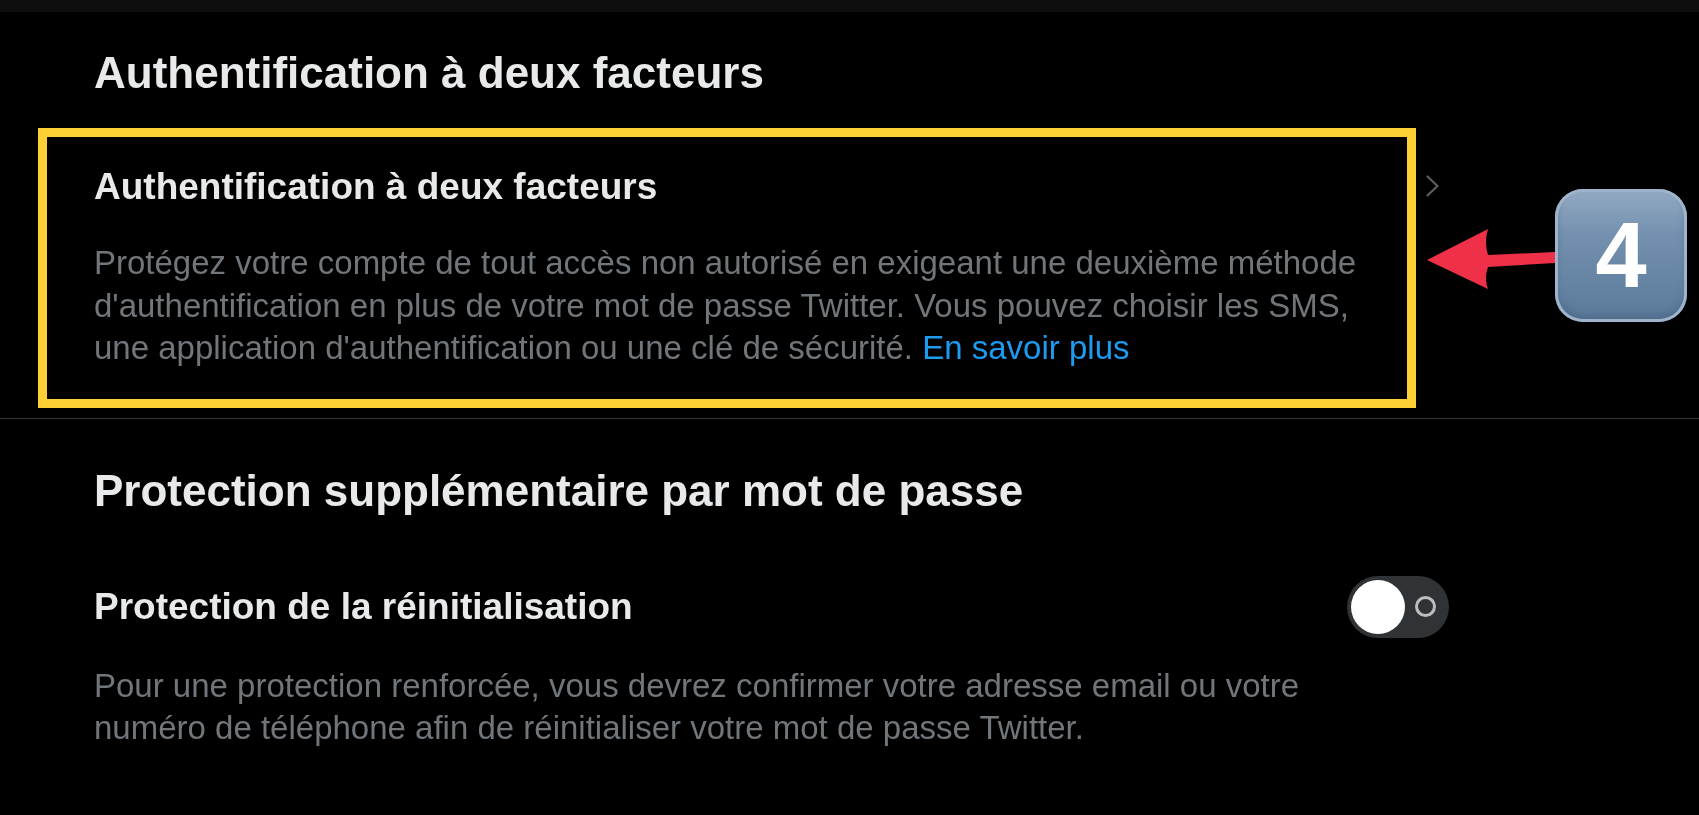 Image resolution: width=1699 pixels, height=815 pixels. Describe the element at coordinates (726, 305) in the screenshot. I see `item-description: Protégez votre compte de tout accès non autorisé en exigeant une deuxième méthode d'authentification en plus de votre mot de passe Twitter. Vous pouvez choisir les SMS, une application d'authentification ou une clé de sécurité. En savoir plus` at that location.